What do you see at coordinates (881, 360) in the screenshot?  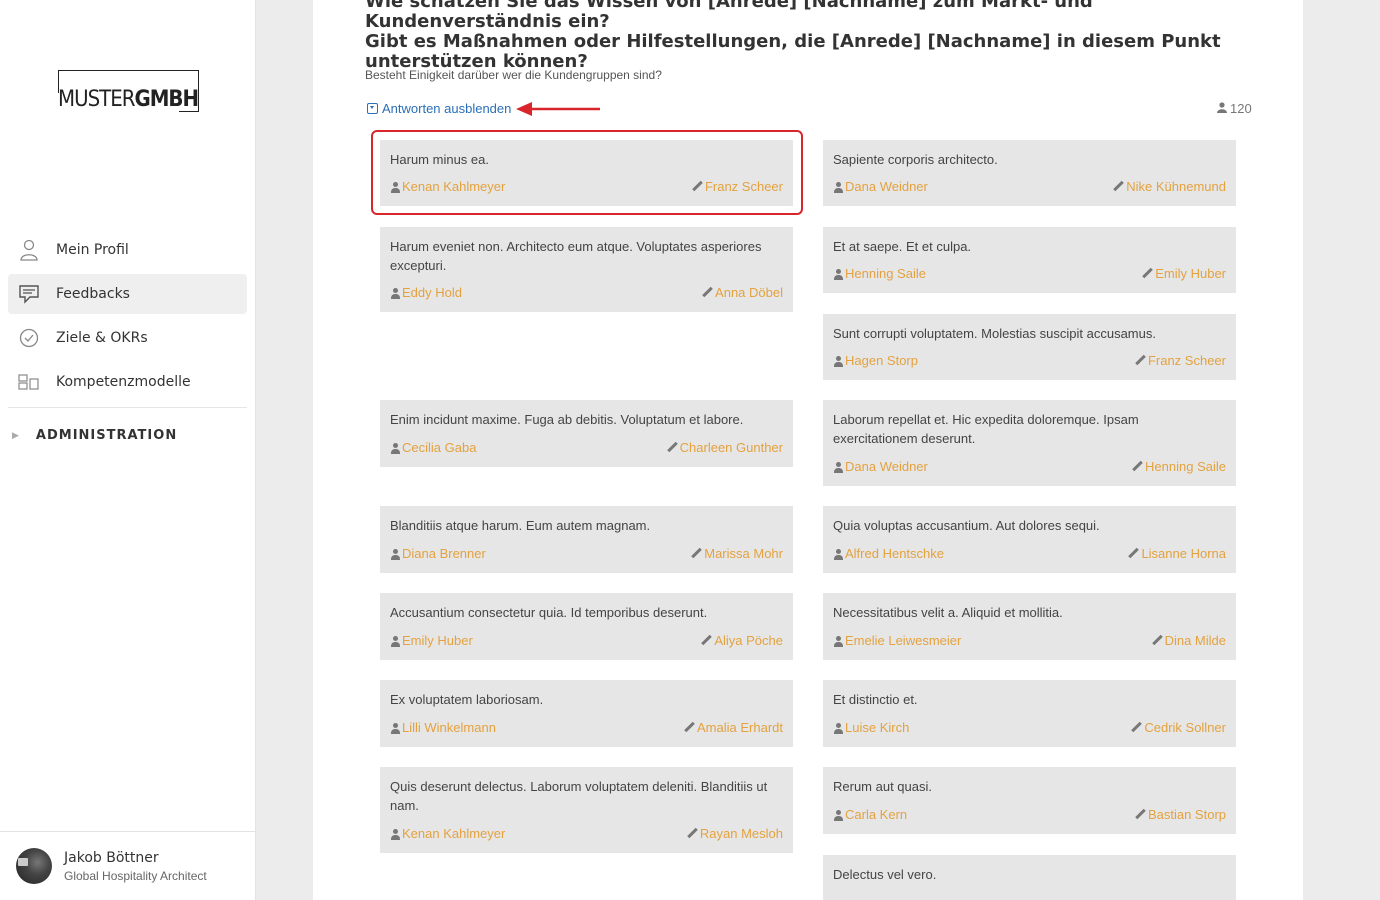 I see `subject-person-name: Hagen Storp` at bounding box center [881, 360].